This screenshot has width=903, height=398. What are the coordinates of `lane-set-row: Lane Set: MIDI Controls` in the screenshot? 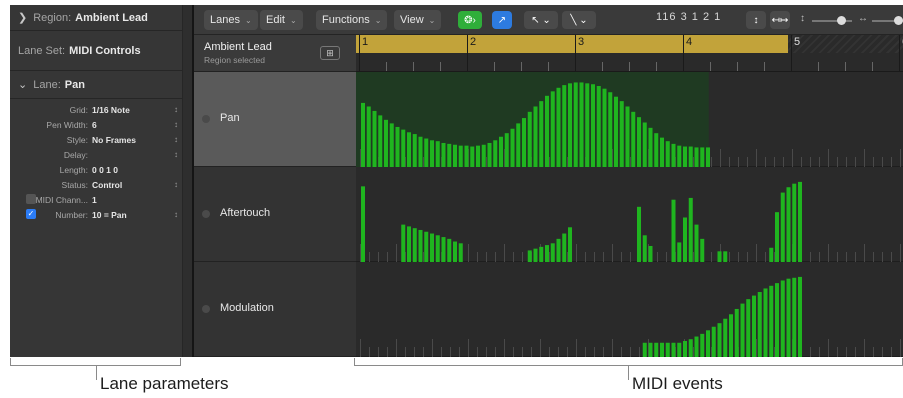 It's located at (96, 51).